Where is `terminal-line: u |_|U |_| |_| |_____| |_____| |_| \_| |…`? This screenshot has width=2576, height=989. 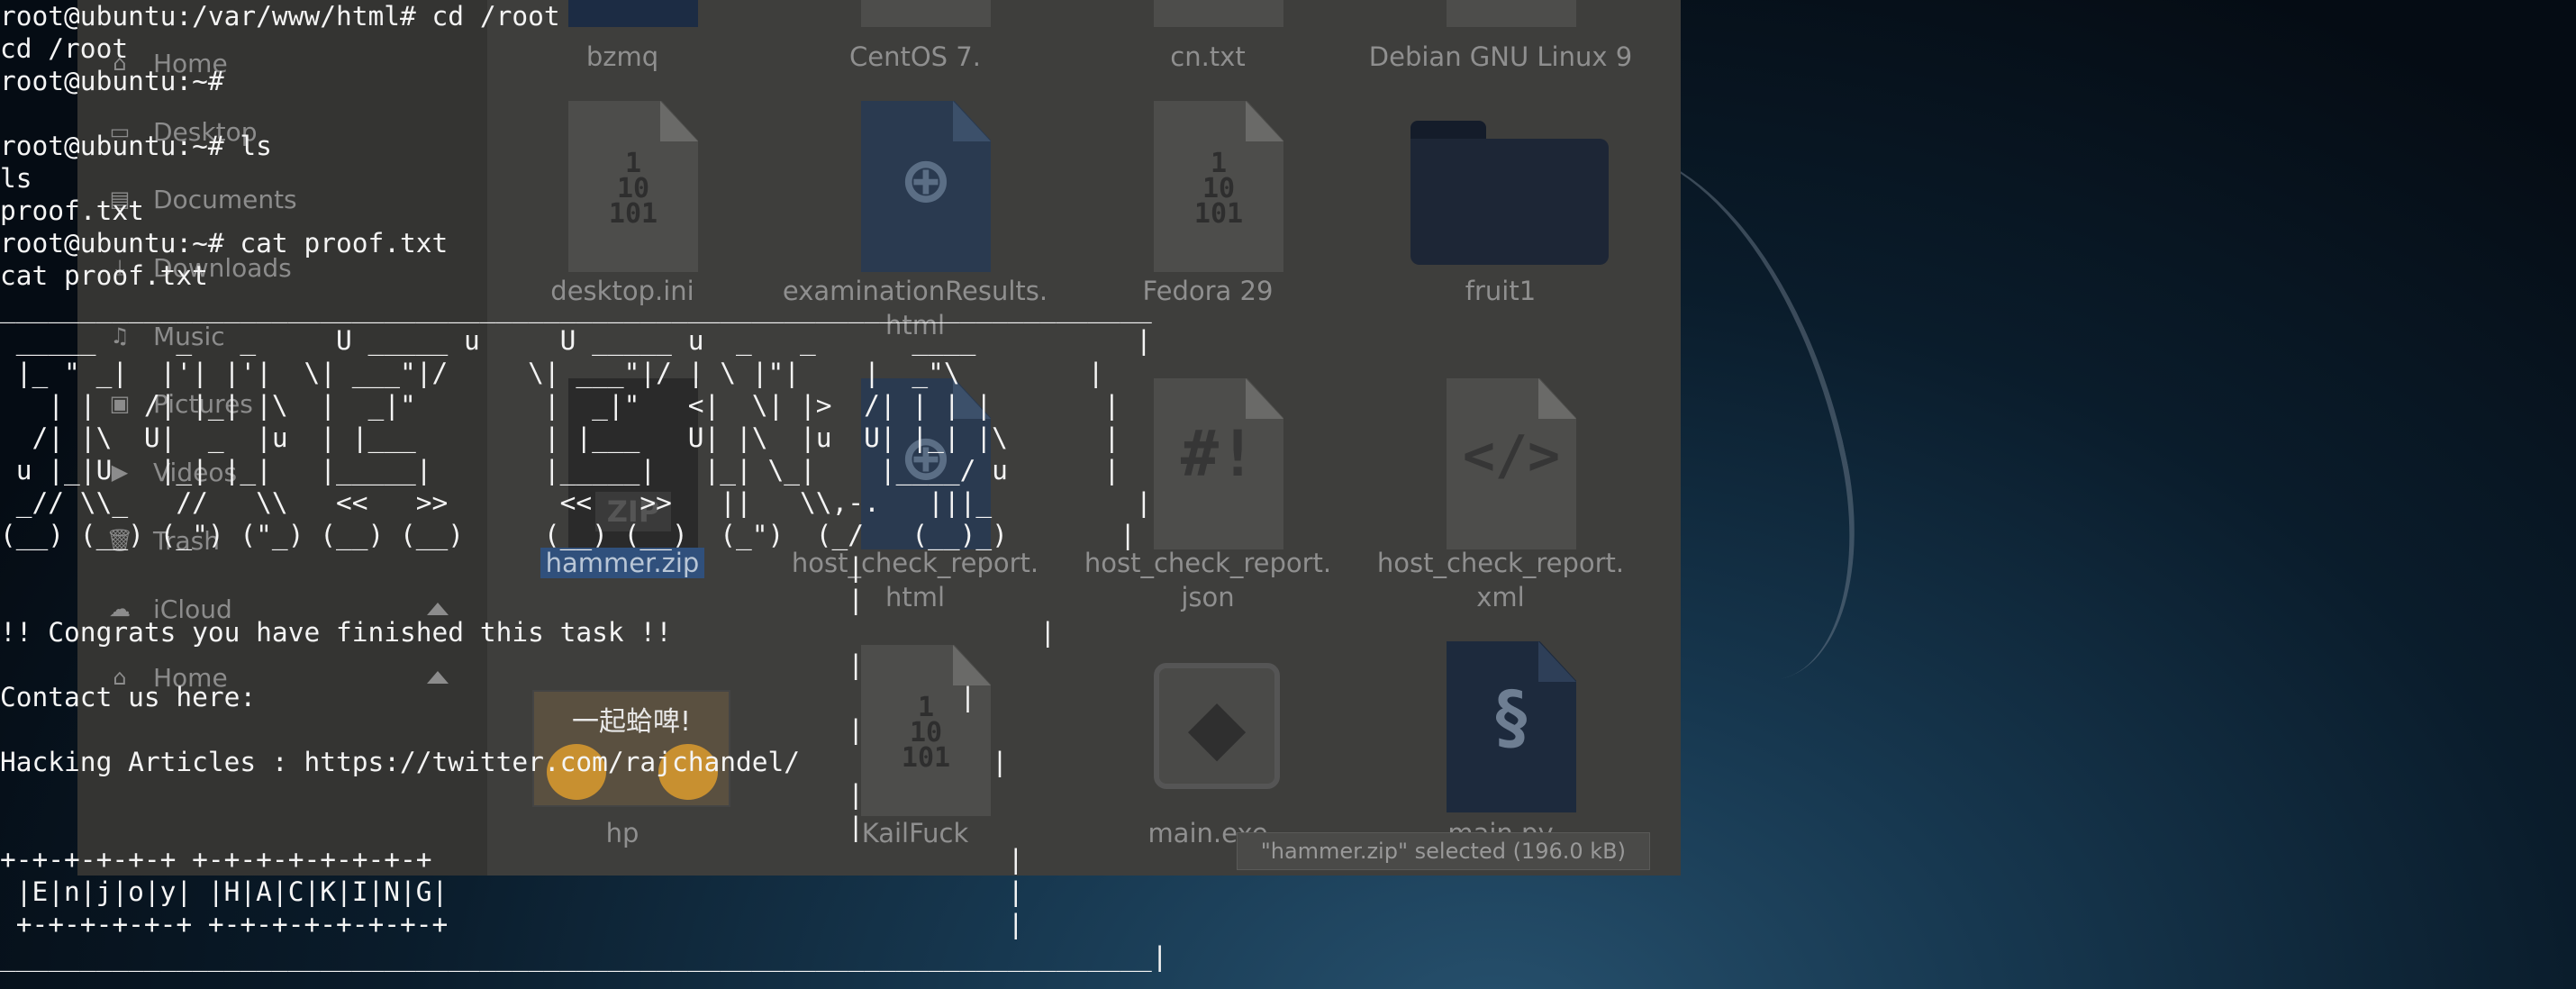
terminal-line: u |_|U |_| |_| |_____| |_____| |_| \_| |… is located at coordinates (560, 470).